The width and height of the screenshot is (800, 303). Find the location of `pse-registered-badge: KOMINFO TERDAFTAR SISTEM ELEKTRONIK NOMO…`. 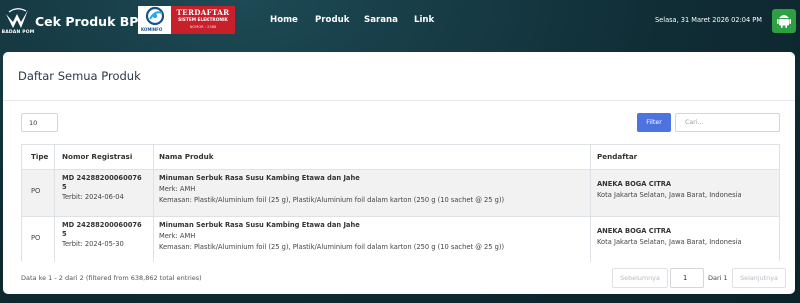

pse-registered-badge: KOMINFO TERDAFTAR SISTEM ELEKTRONIK NOMO… is located at coordinates (186, 20).